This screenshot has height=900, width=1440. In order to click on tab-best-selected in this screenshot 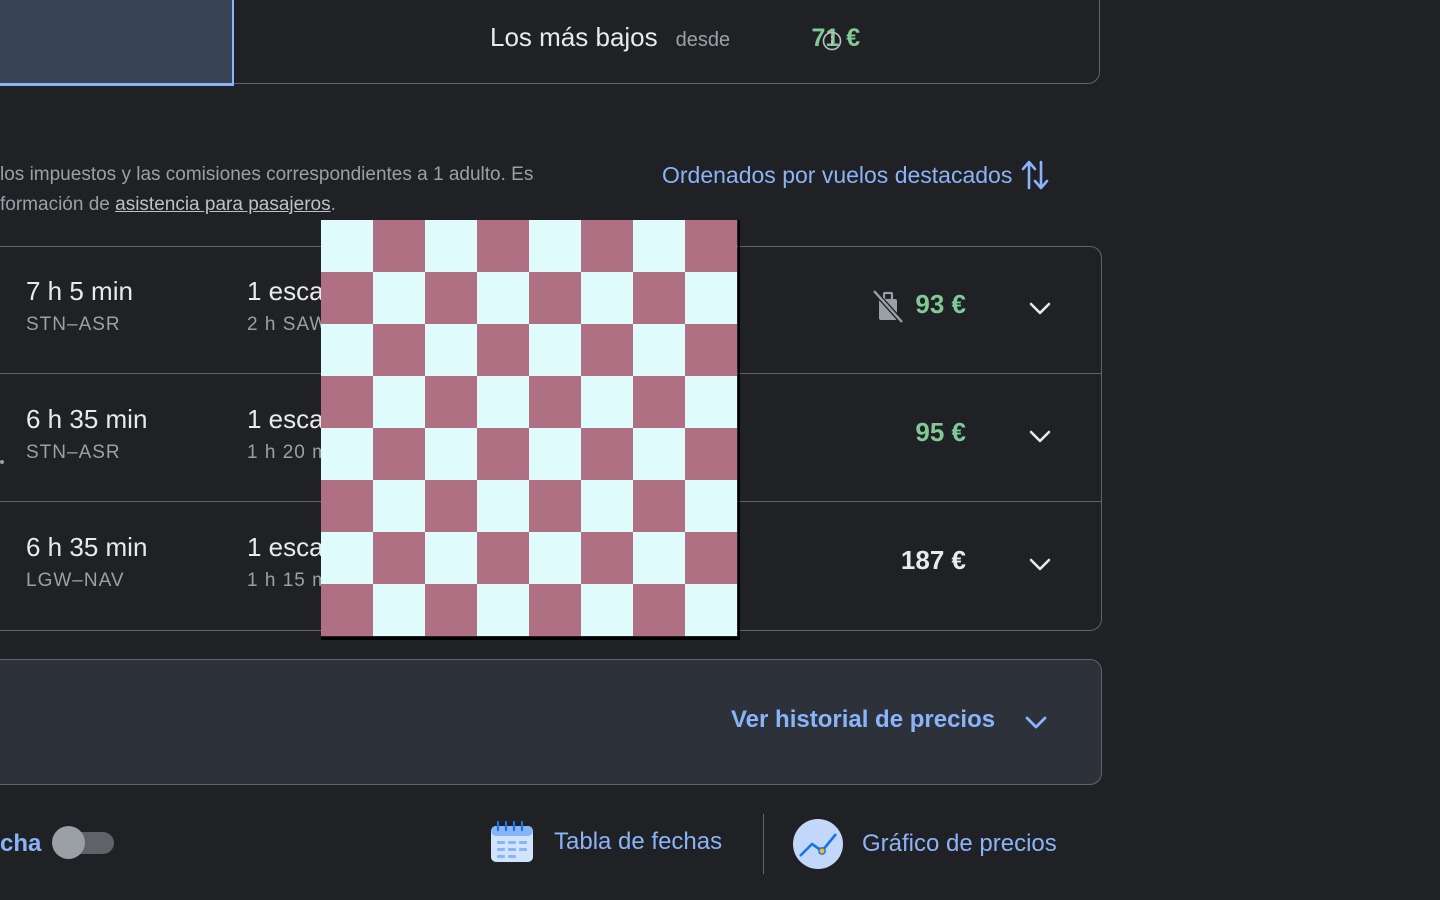, I will do `click(117, 43)`.